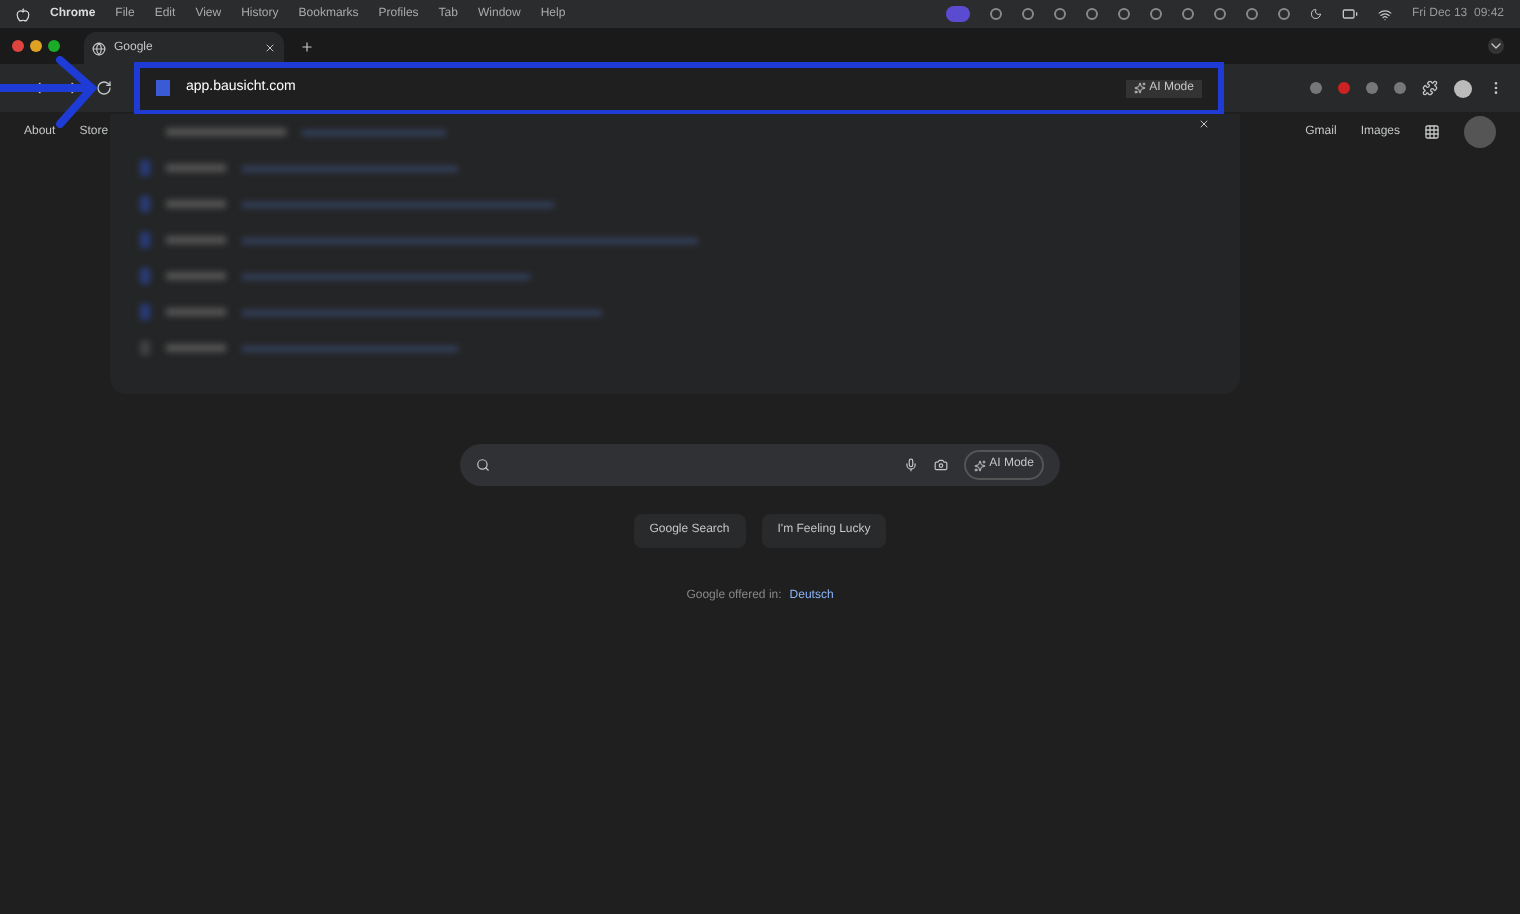 The width and height of the screenshot is (1520, 914). Describe the element at coordinates (1349, 14) in the screenshot. I see `battery-icon` at that location.